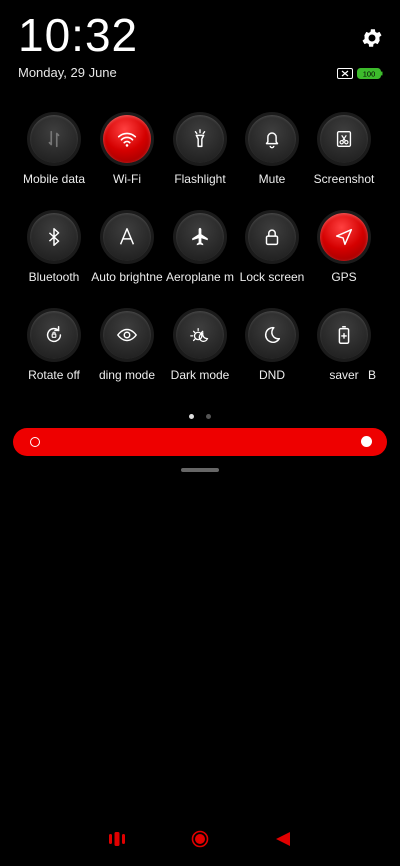  I want to click on moon-icon, so click(272, 335).